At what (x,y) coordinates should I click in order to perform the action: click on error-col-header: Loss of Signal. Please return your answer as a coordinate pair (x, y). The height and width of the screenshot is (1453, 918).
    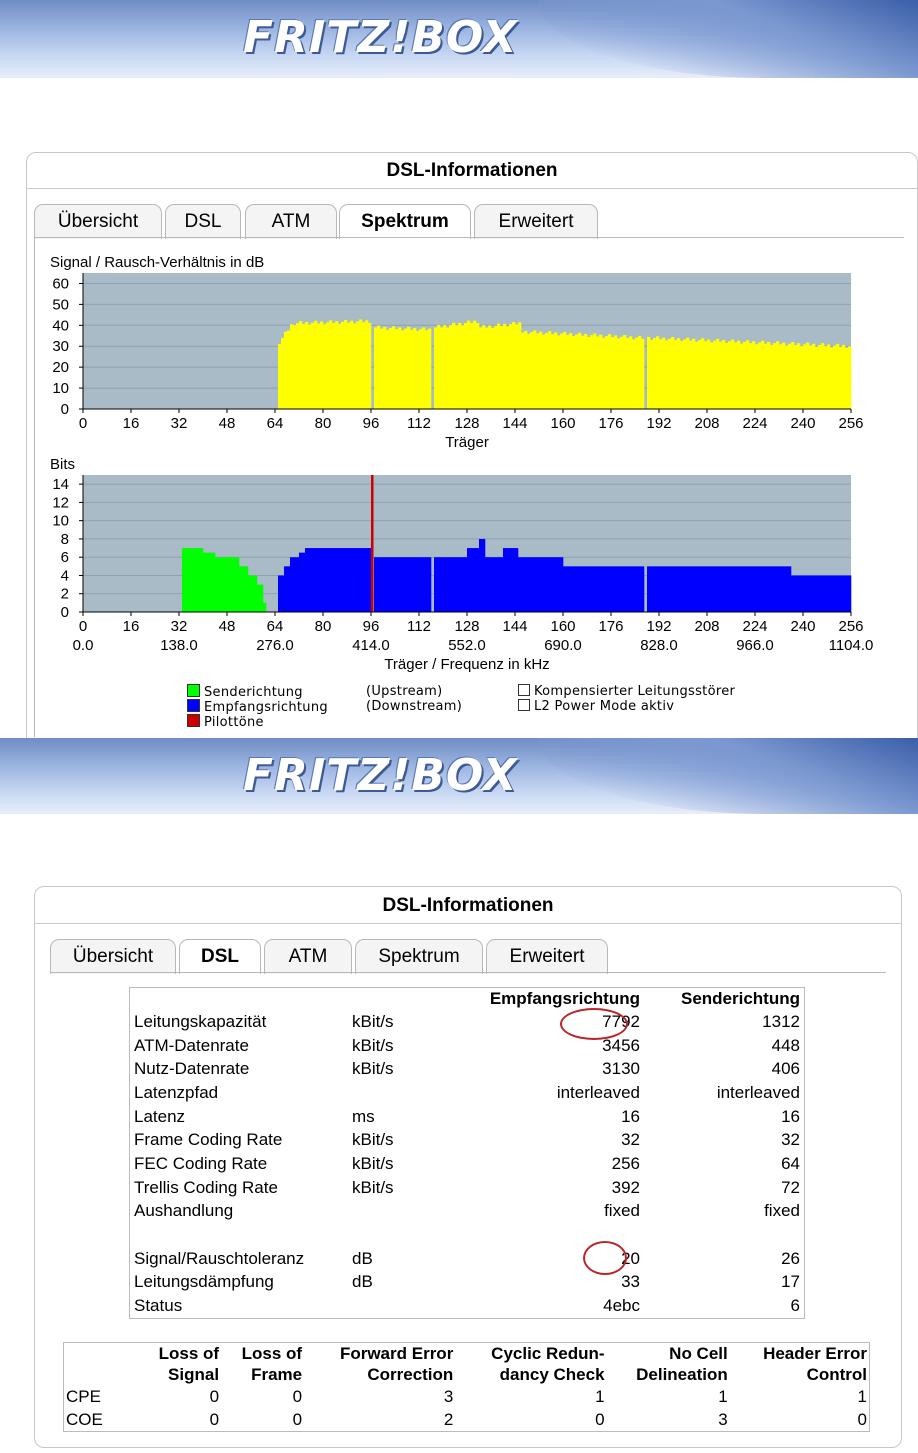
    Looking at the image, I should click on (179, 1364).